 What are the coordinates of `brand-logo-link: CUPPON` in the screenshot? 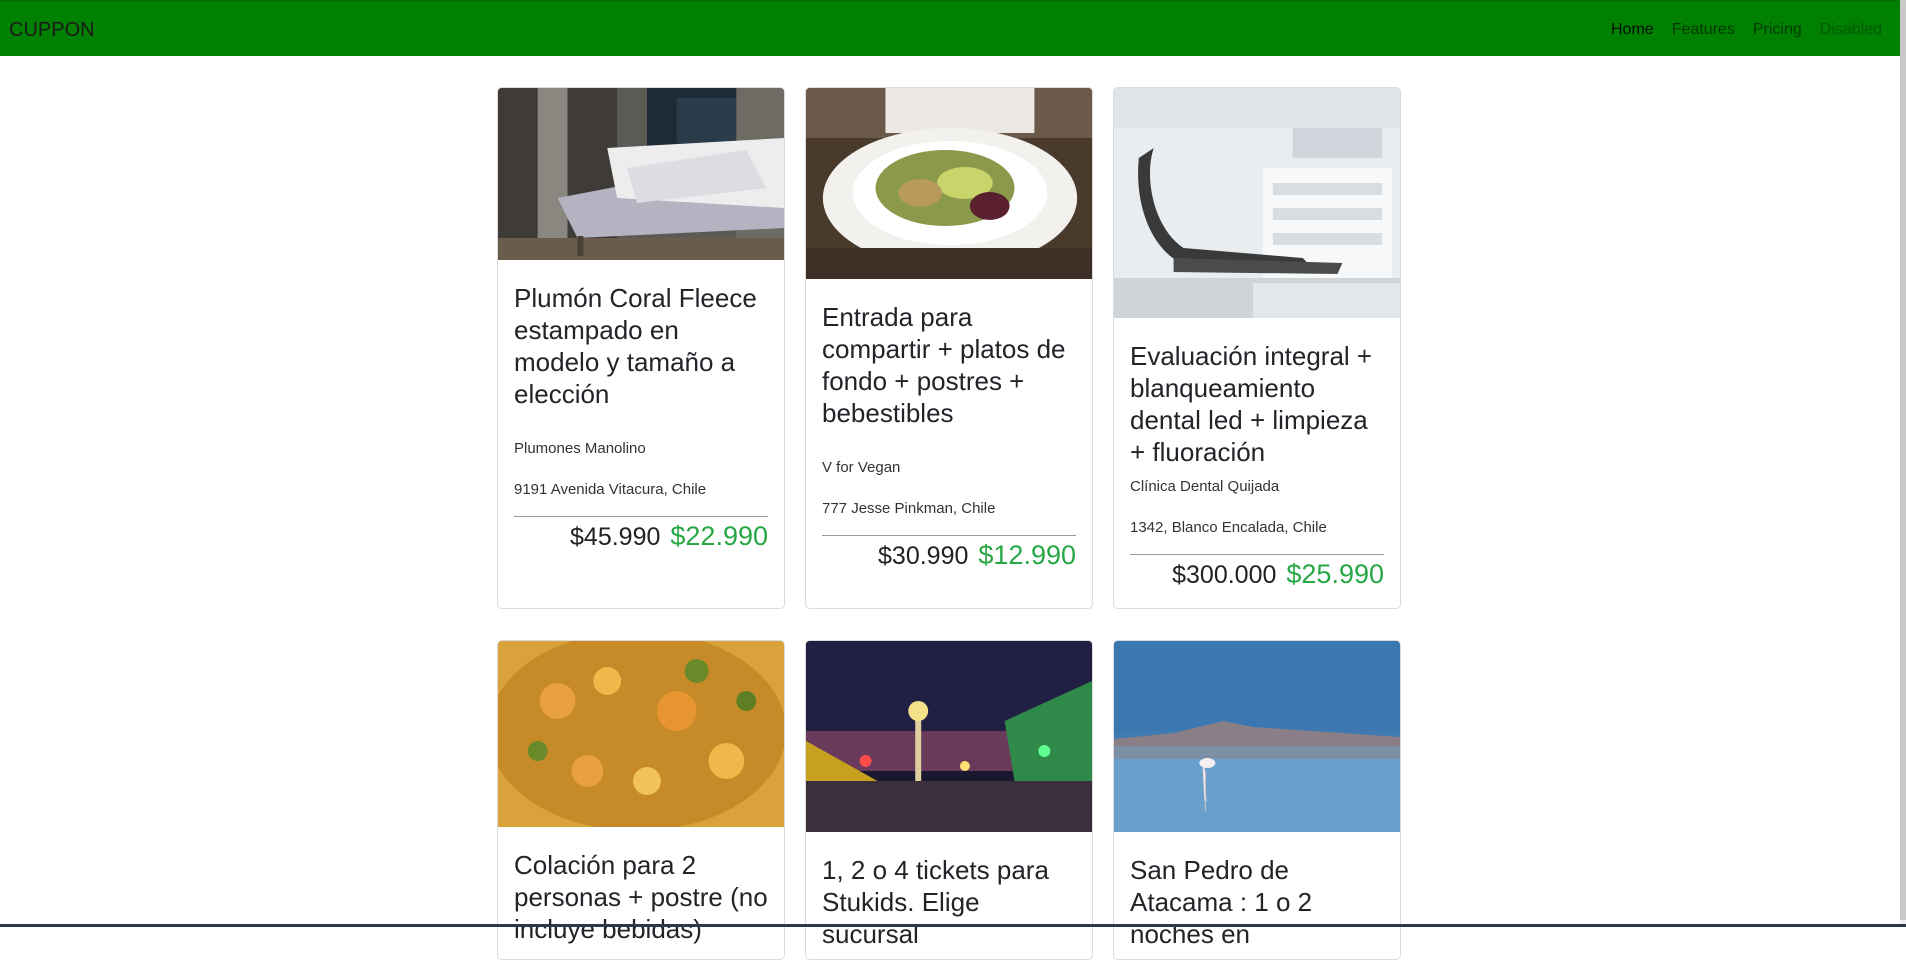 It's located at (52, 30).